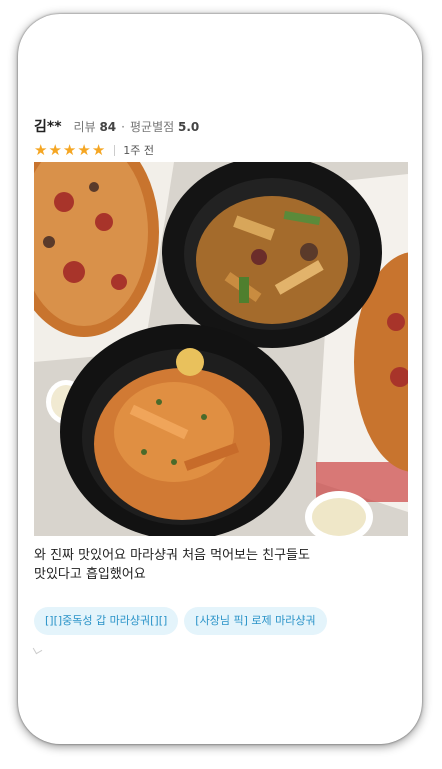 This screenshot has height=769, width=442. Describe the element at coordinates (108, 127) in the screenshot. I see `review-count-value: 84` at that location.